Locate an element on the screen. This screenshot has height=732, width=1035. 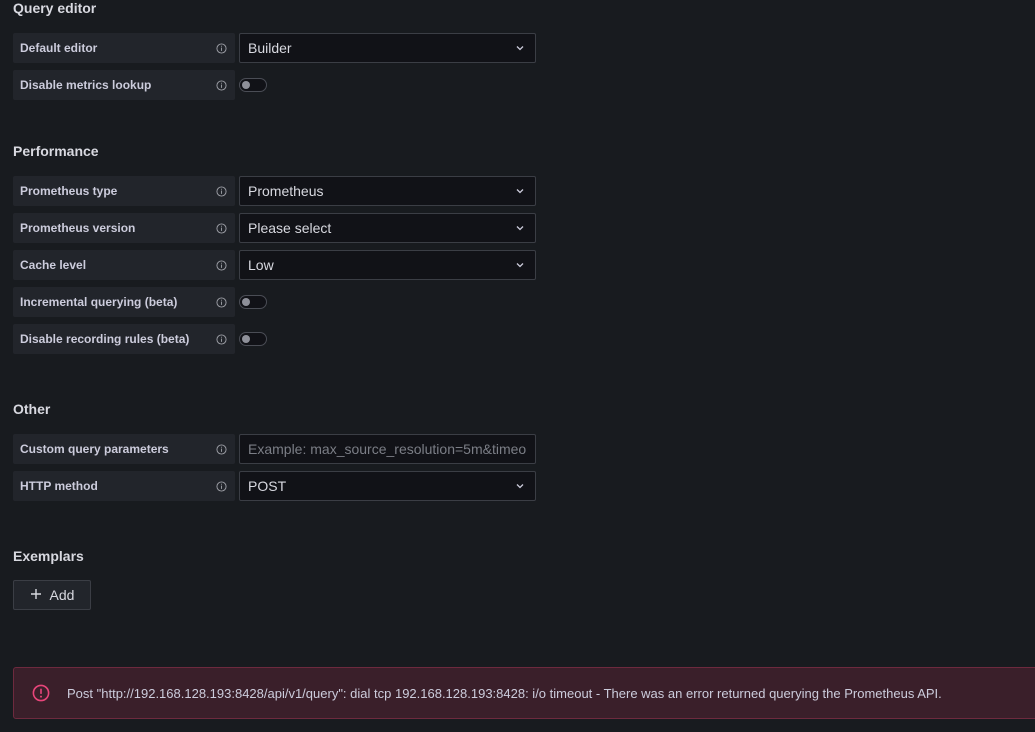
field-custom-query-parameters: Custom query parameters is located at coordinates (274, 449).